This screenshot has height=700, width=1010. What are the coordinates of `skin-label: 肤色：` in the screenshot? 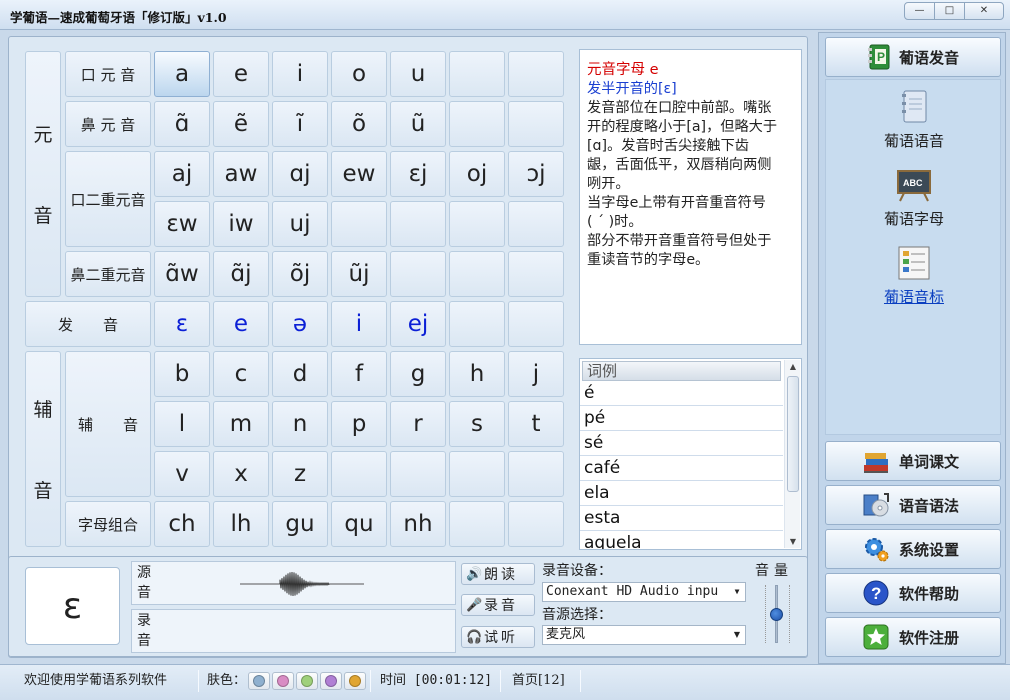 It's located at (227, 680).